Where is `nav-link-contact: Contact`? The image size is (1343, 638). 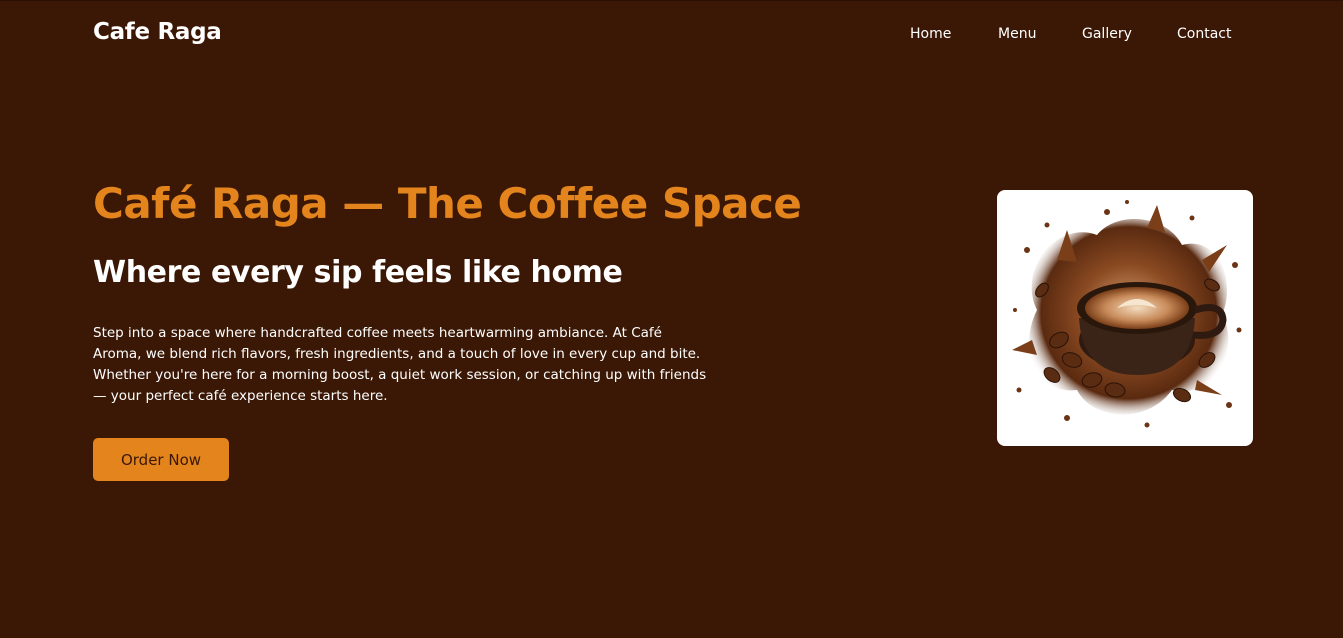
nav-link-contact: Contact is located at coordinates (1204, 34).